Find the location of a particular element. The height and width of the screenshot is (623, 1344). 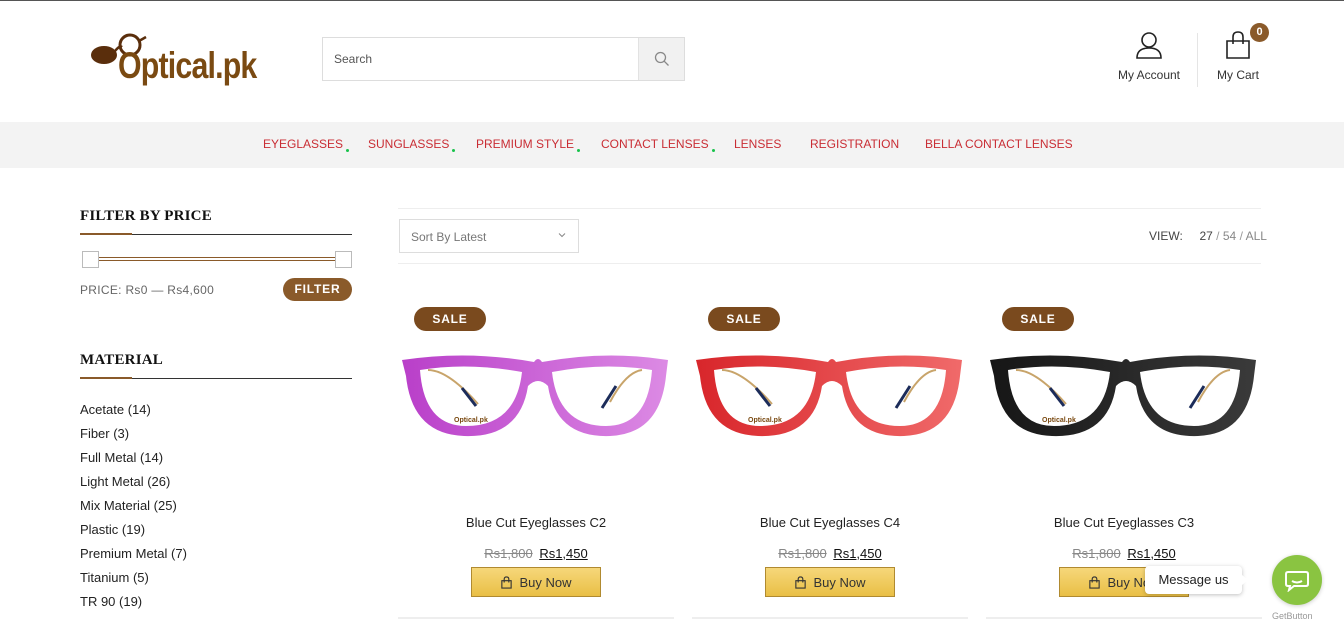

material-item-titanium: Titanium (5) is located at coordinates (133, 580).